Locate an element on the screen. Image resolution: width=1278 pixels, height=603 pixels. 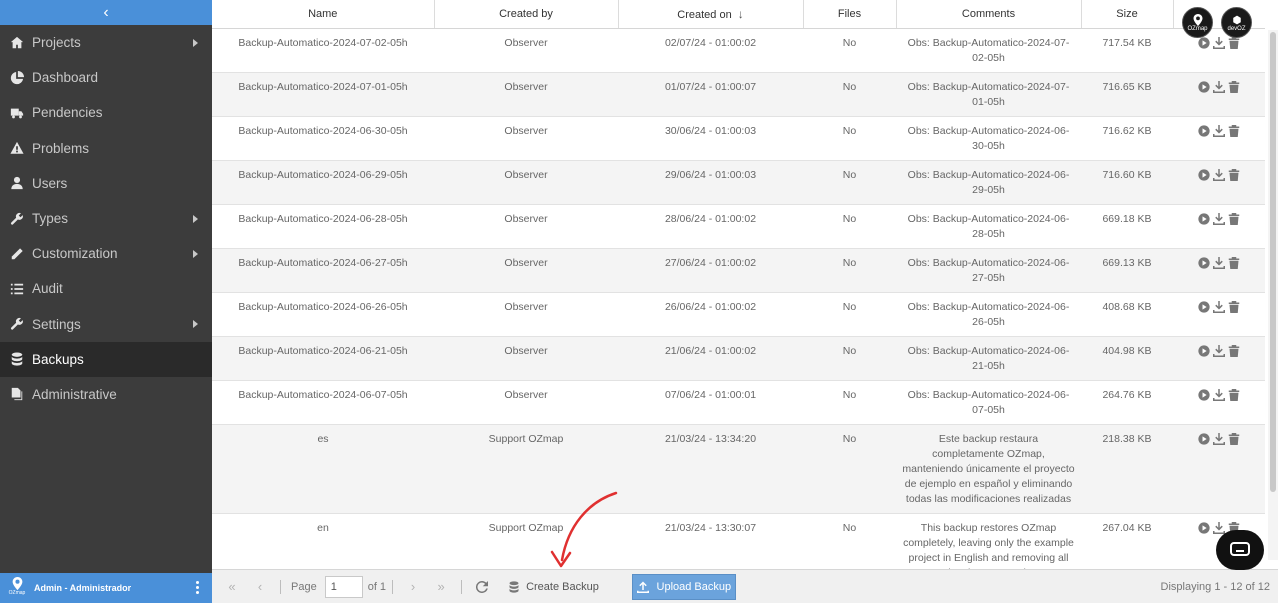
cell-created-on: 01/07/24 - 01:00:07 is located at coordinates (710, 94).